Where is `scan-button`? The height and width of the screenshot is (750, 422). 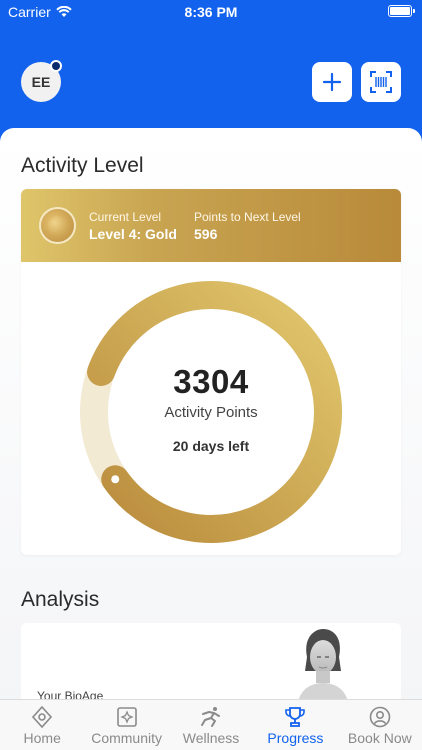
scan-button is located at coordinates (381, 82).